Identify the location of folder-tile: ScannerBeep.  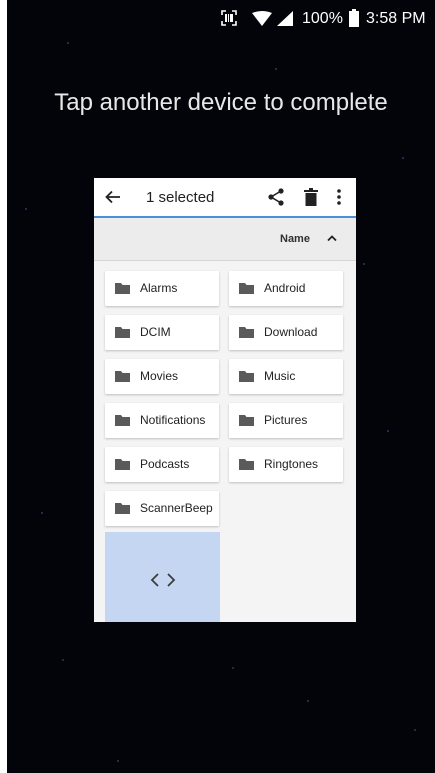
(162, 508).